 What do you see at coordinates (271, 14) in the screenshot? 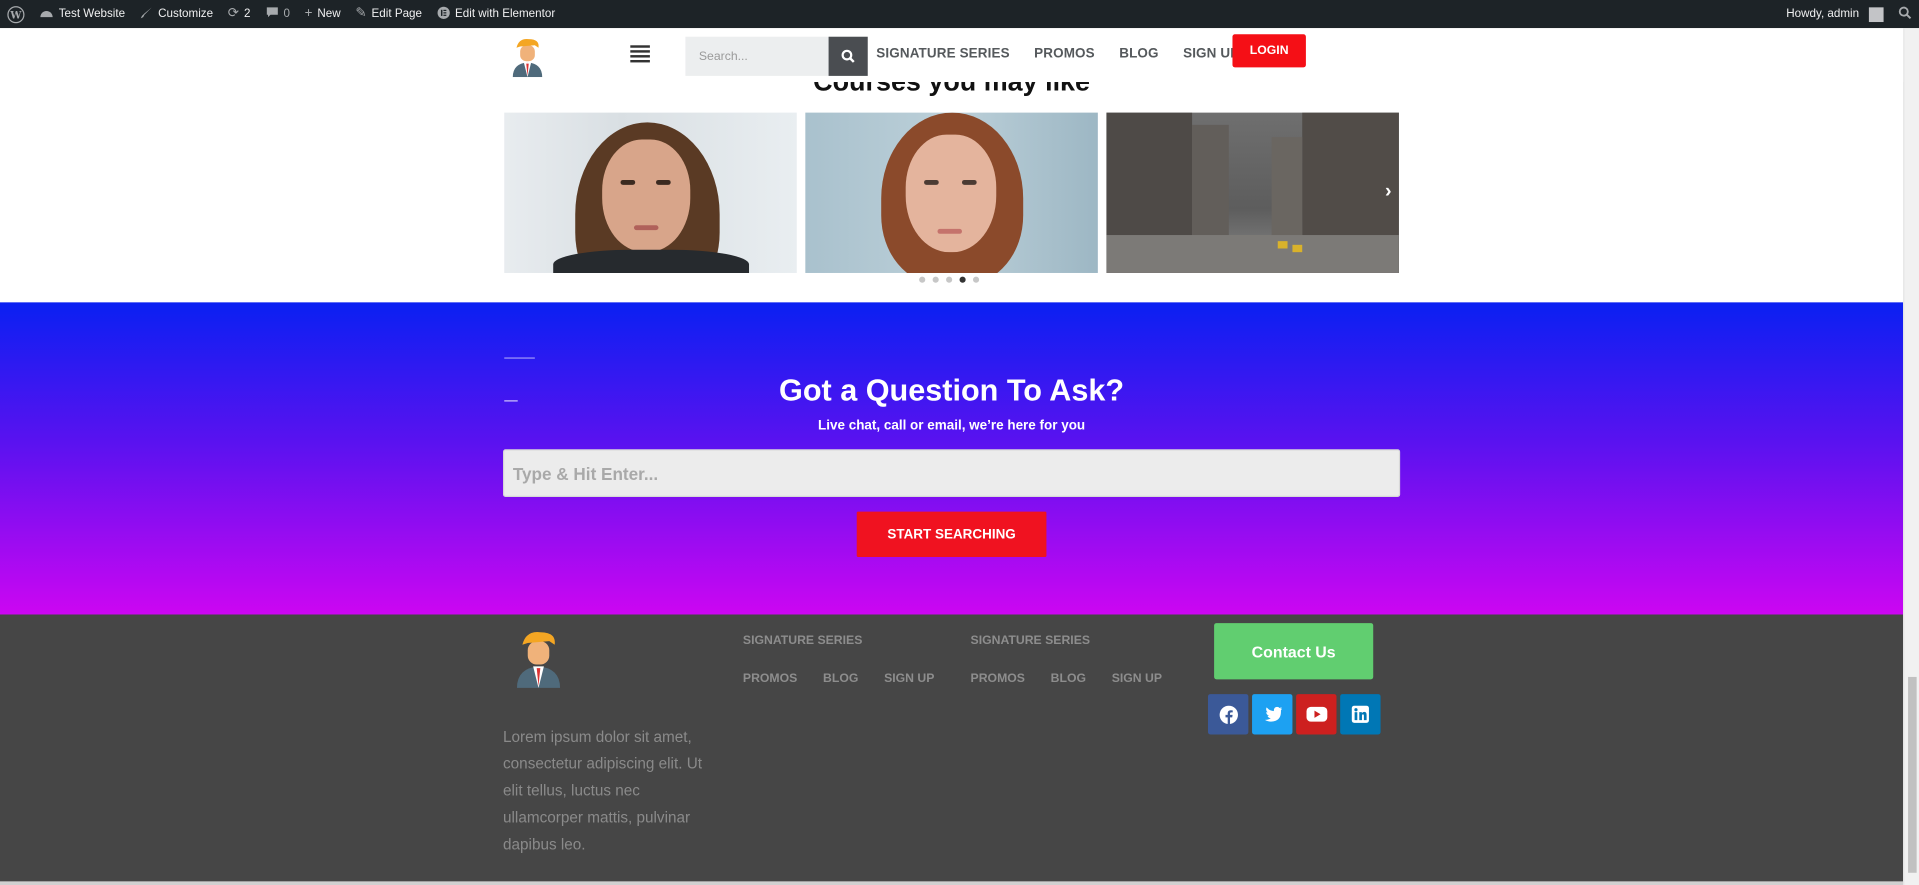
I see `comment-icon` at bounding box center [271, 14].